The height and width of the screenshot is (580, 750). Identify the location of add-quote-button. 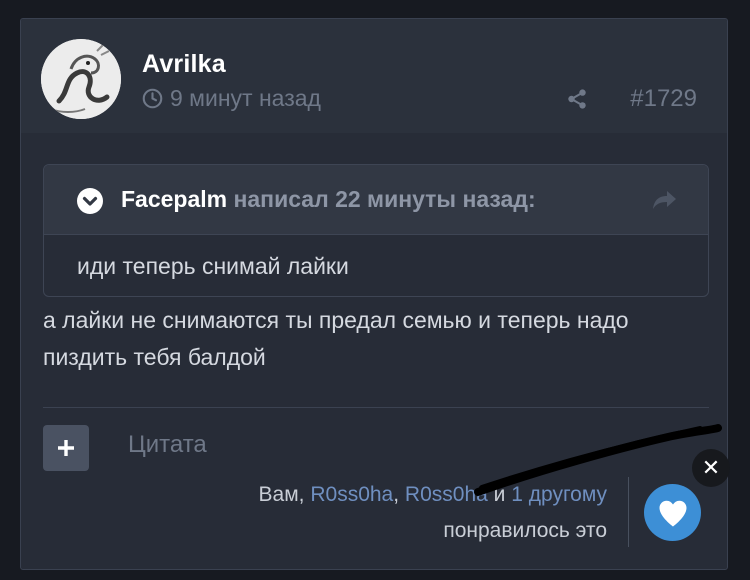
(66, 448).